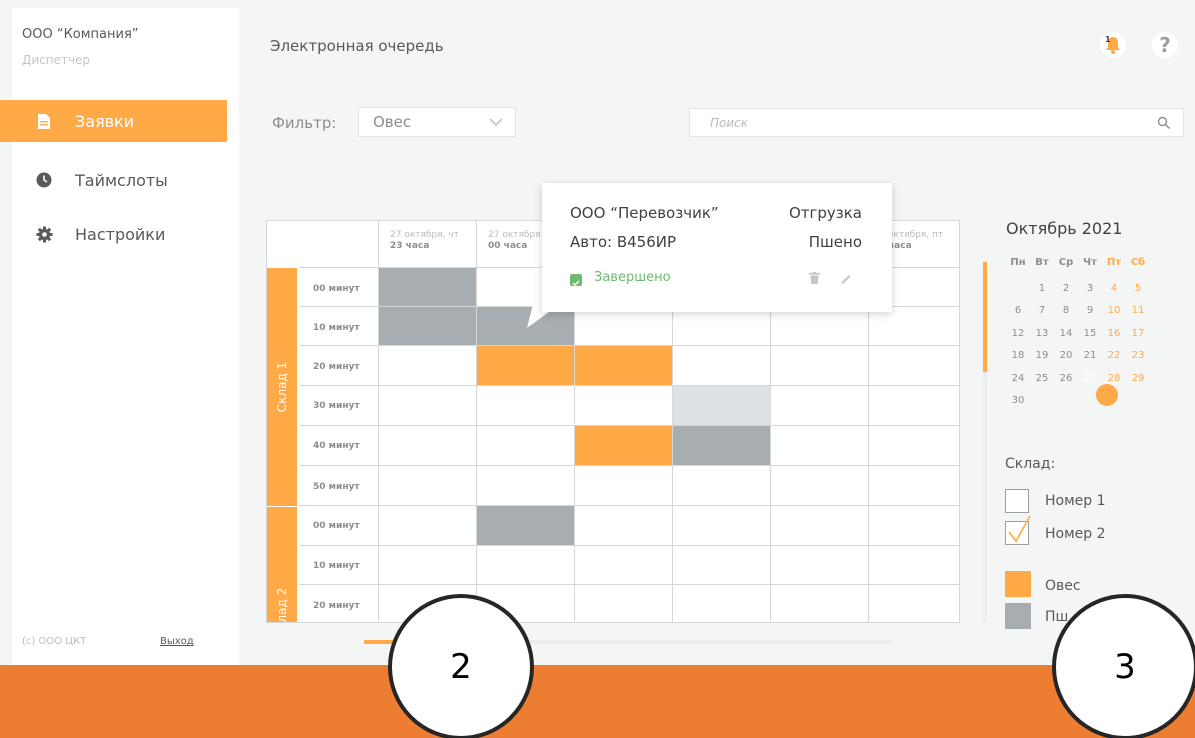 The height and width of the screenshot is (738, 1195). Describe the element at coordinates (936, 122) in the screenshot. I see `search-input: Поиск` at that location.